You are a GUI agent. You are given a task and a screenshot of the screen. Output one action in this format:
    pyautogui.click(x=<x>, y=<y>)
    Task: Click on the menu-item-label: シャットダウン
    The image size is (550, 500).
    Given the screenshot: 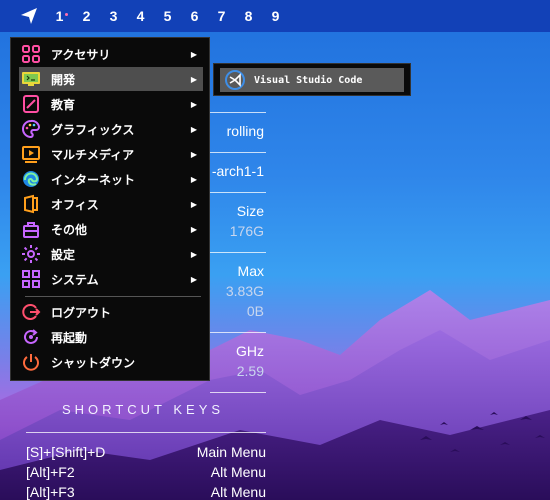 What is the action you would take?
    pyautogui.click(x=93, y=362)
    